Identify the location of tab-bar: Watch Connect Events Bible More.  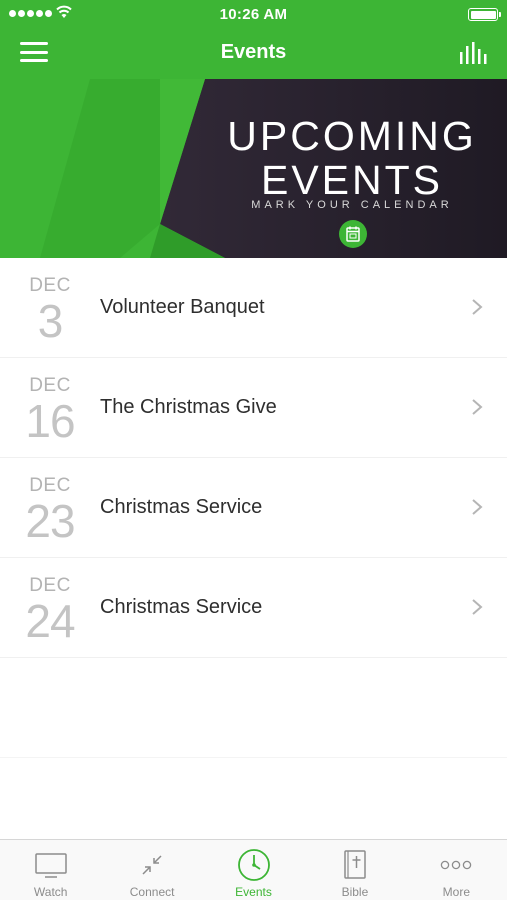
(253, 869).